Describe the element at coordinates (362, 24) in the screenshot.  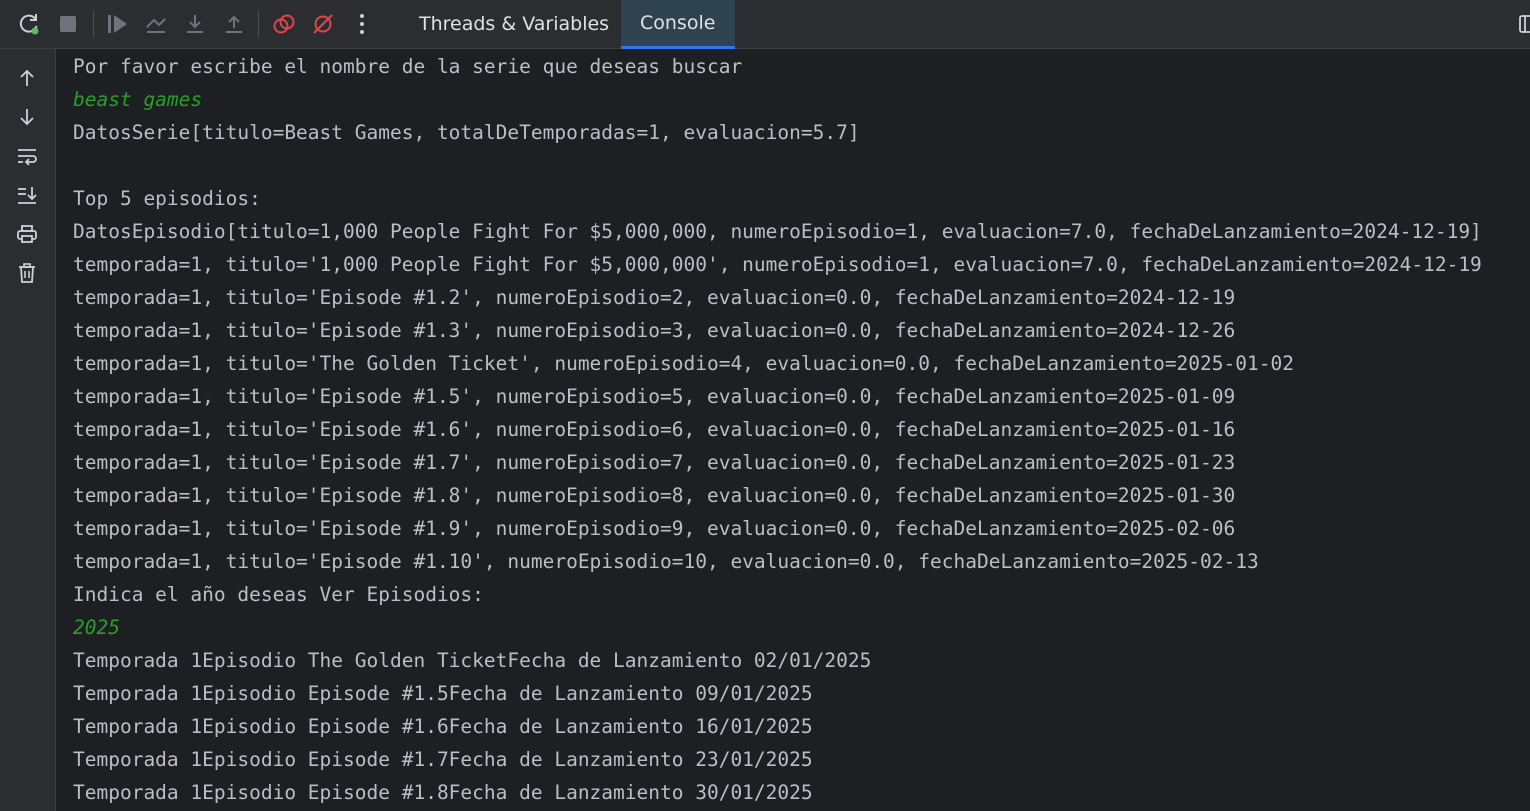
I see `more-options-icon` at that location.